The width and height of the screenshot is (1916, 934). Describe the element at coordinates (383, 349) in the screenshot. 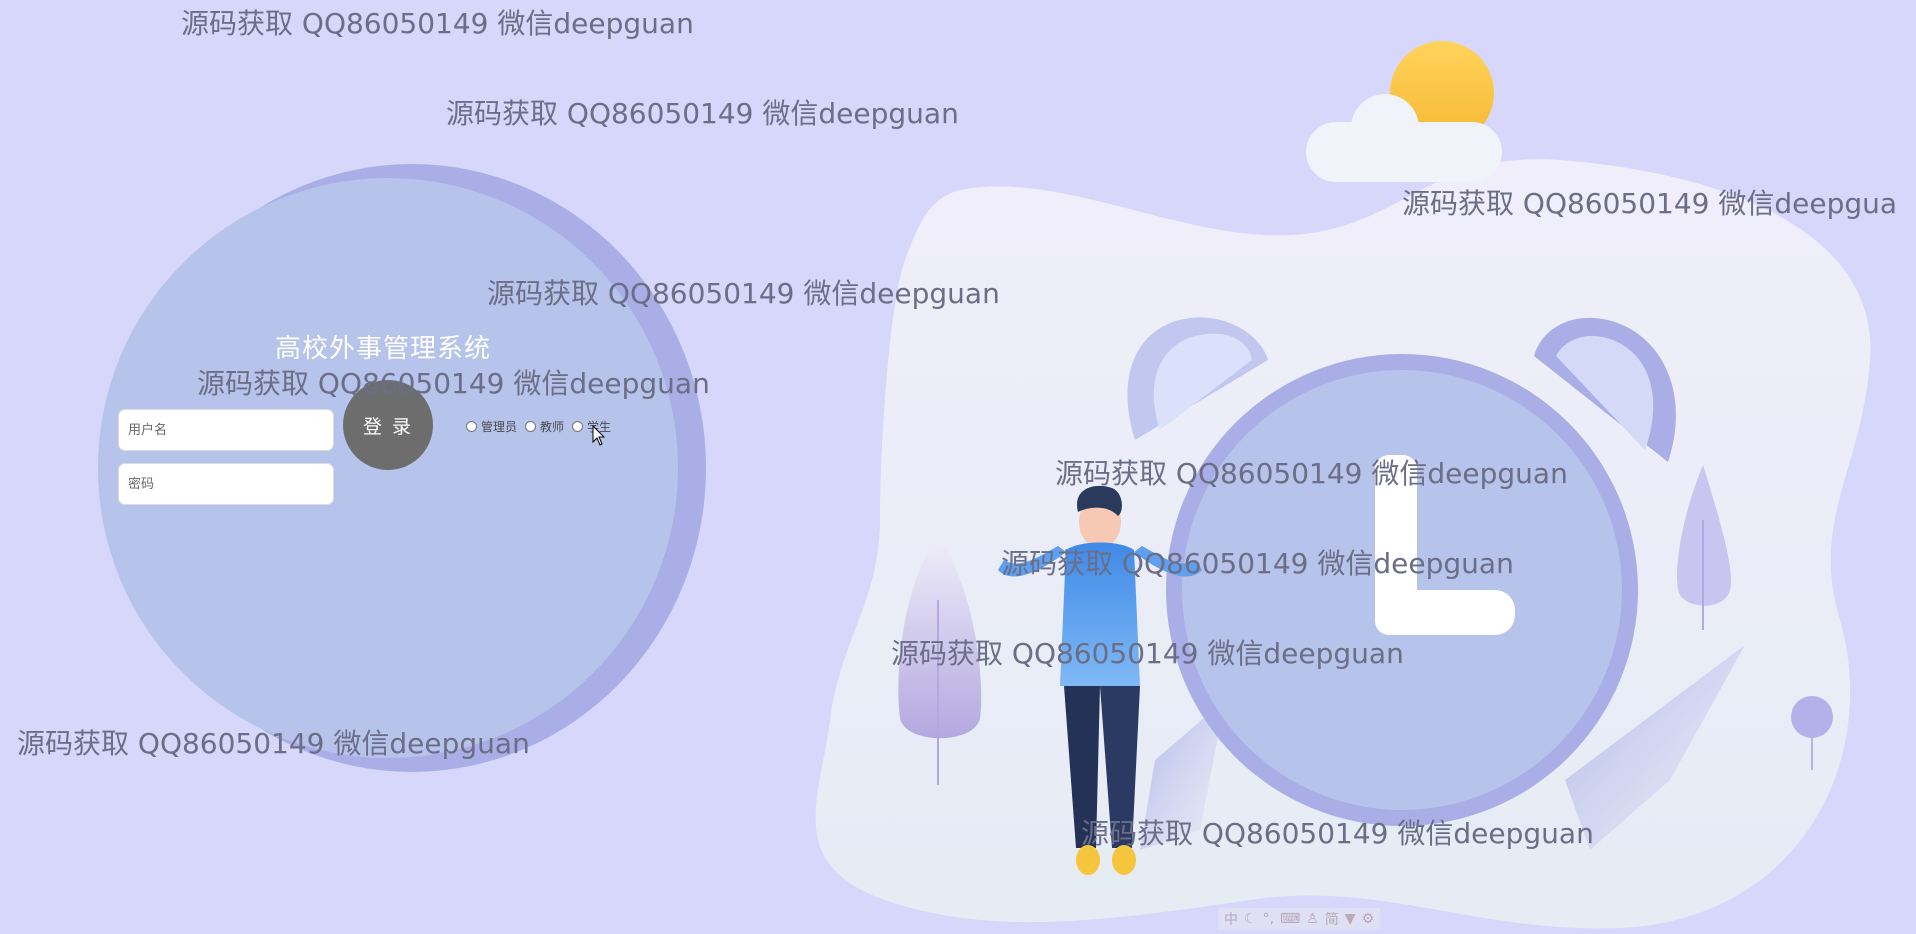

I see `page-title: 高校外事管理系统` at that location.